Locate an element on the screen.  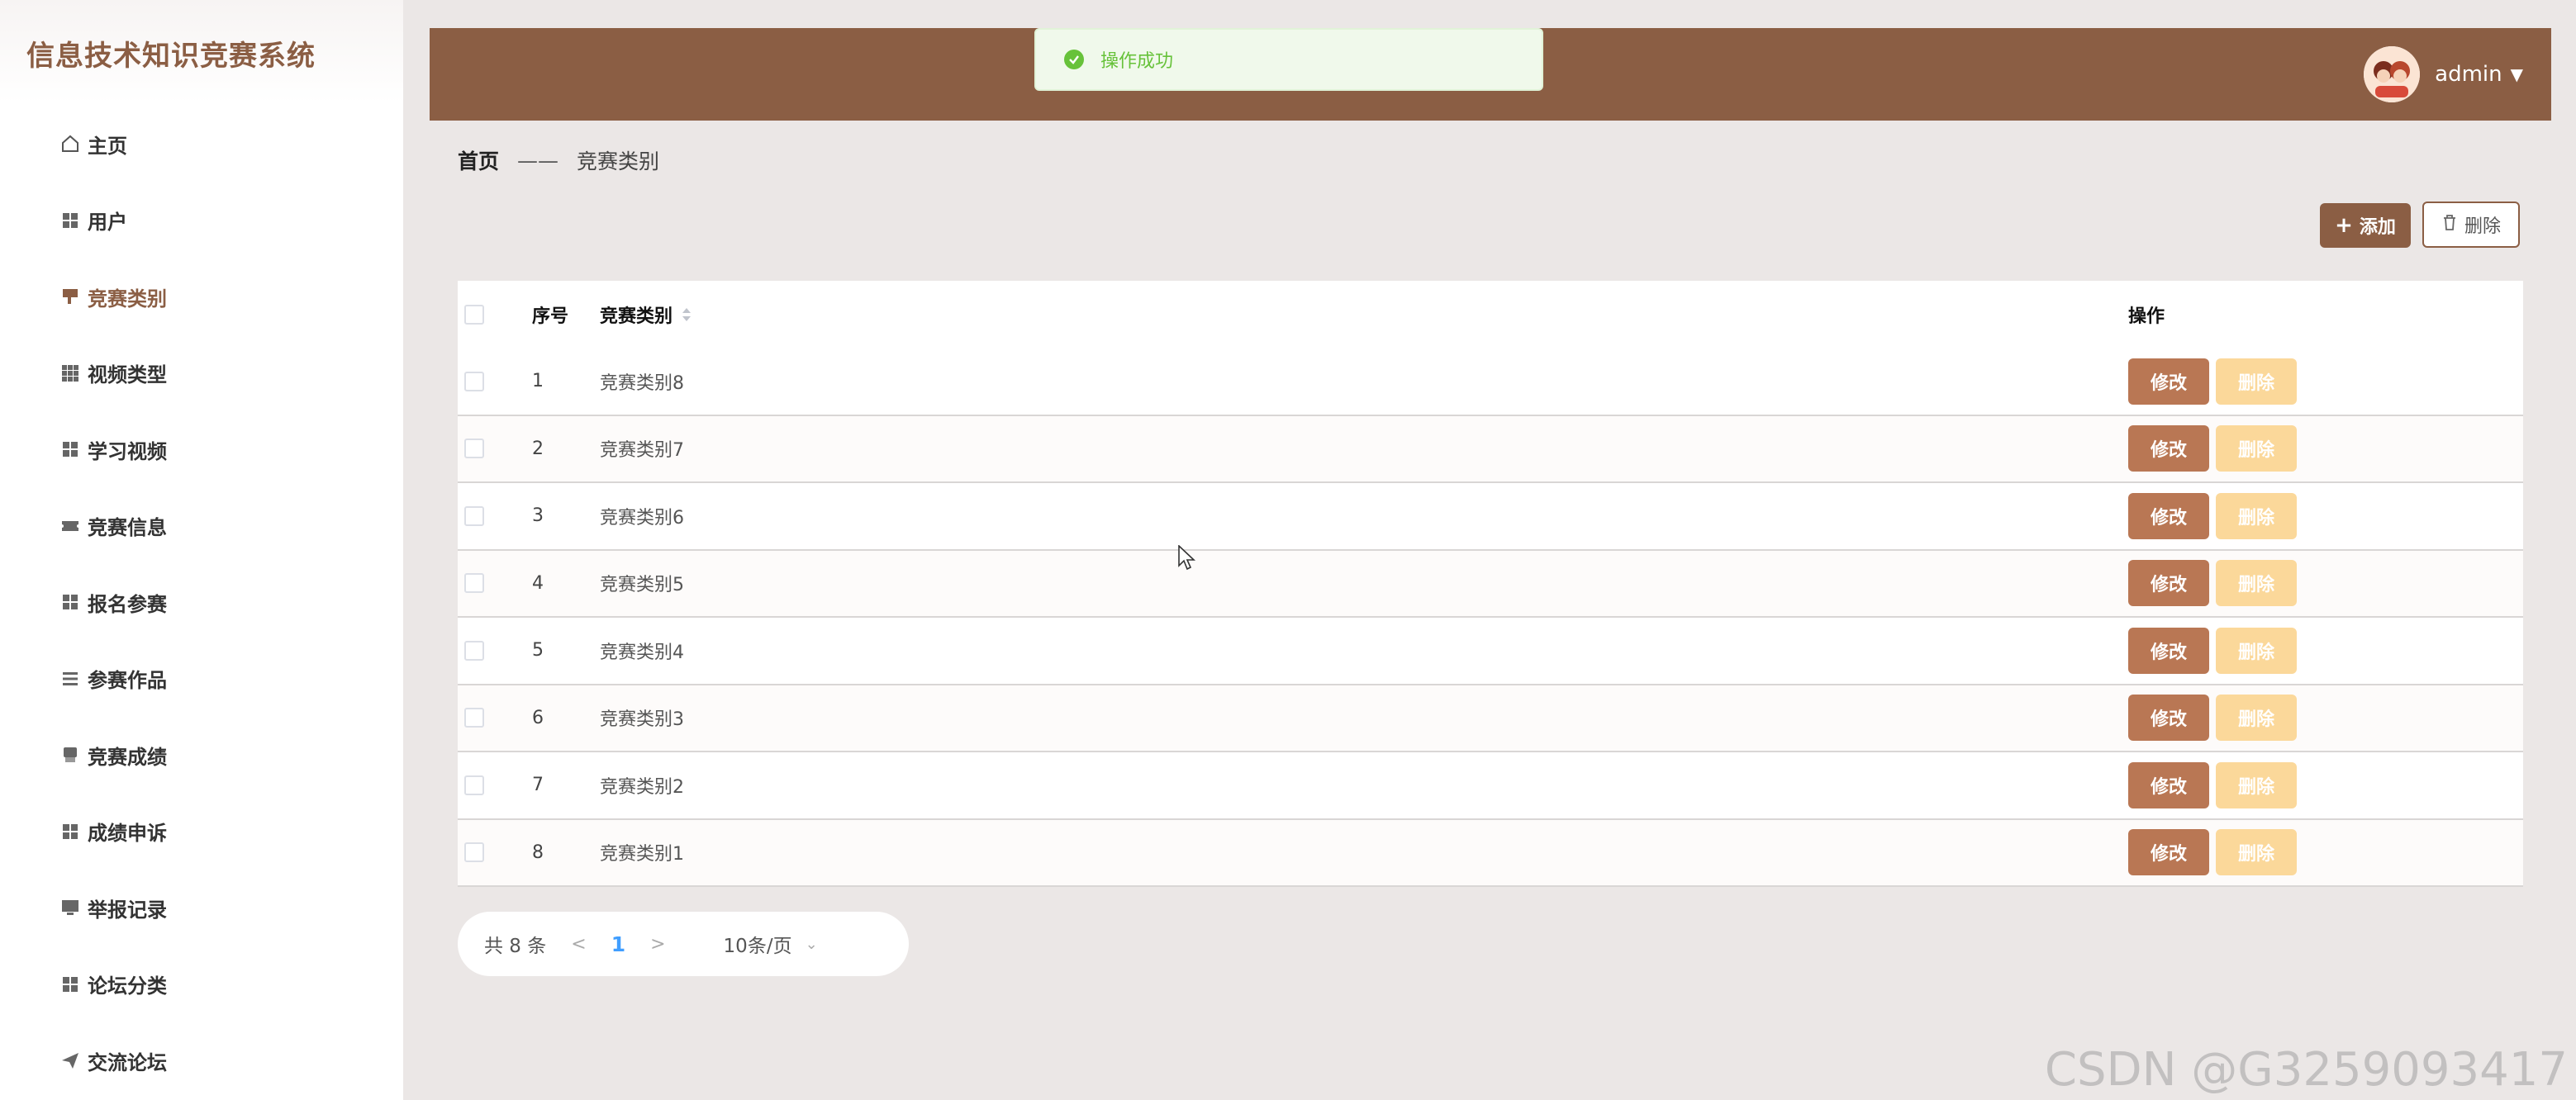
row-index: 7 is located at coordinates (538, 786).